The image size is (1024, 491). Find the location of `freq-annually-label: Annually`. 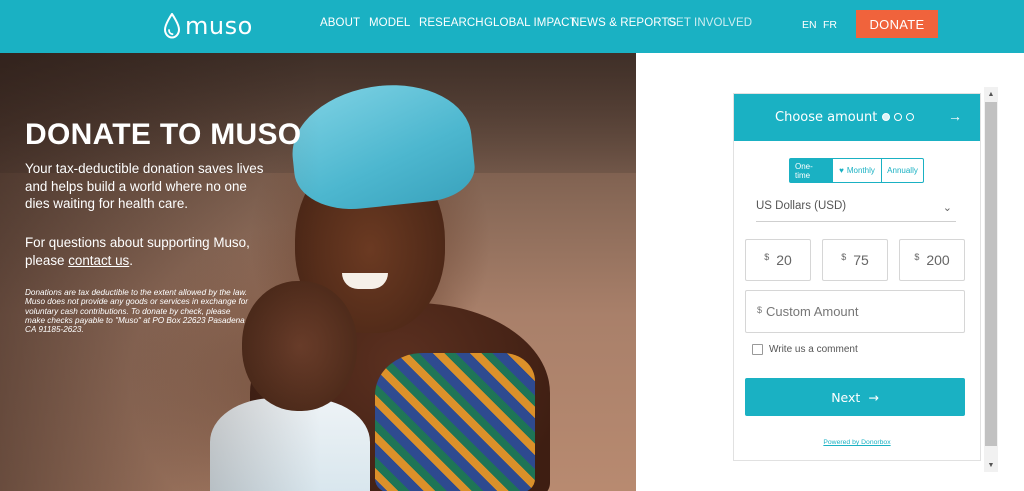

freq-annually-label: Annually is located at coordinates (902, 170).